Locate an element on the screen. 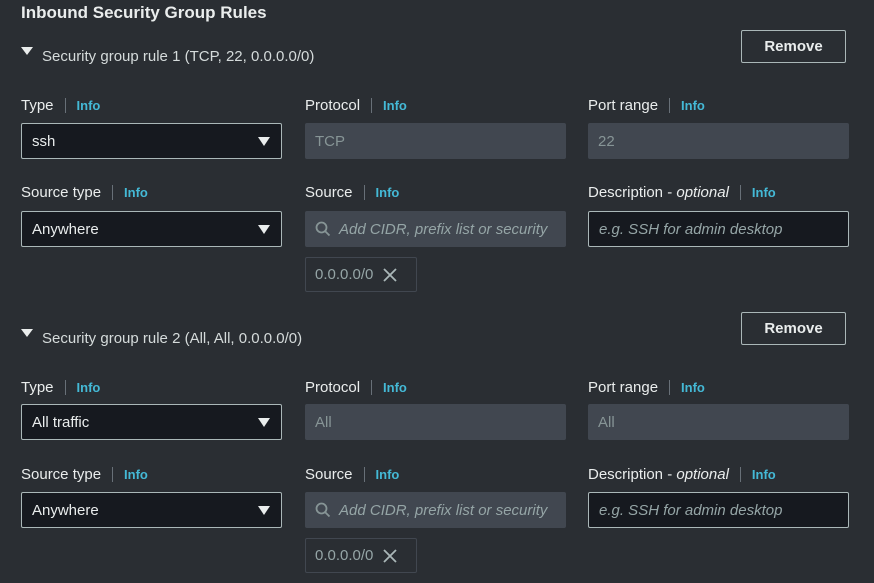  port-range-field: All is located at coordinates (718, 422).